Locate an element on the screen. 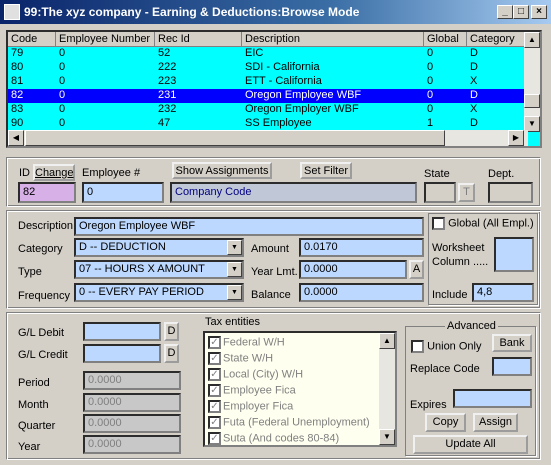 Image resolution: width=551 pixels, height=465 pixels. copy-button: Copy is located at coordinates (445, 422).